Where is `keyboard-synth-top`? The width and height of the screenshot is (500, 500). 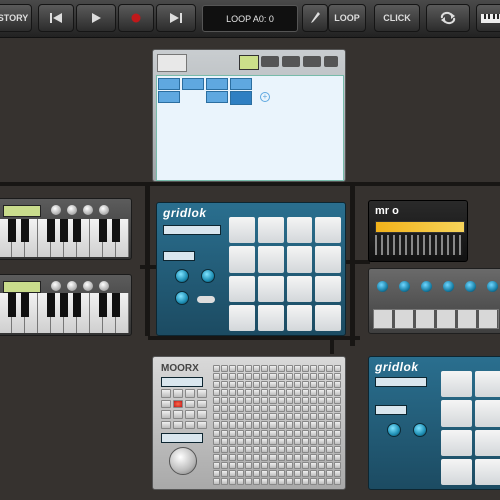
keyboard-synth-top is located at coordinates (66, 229).